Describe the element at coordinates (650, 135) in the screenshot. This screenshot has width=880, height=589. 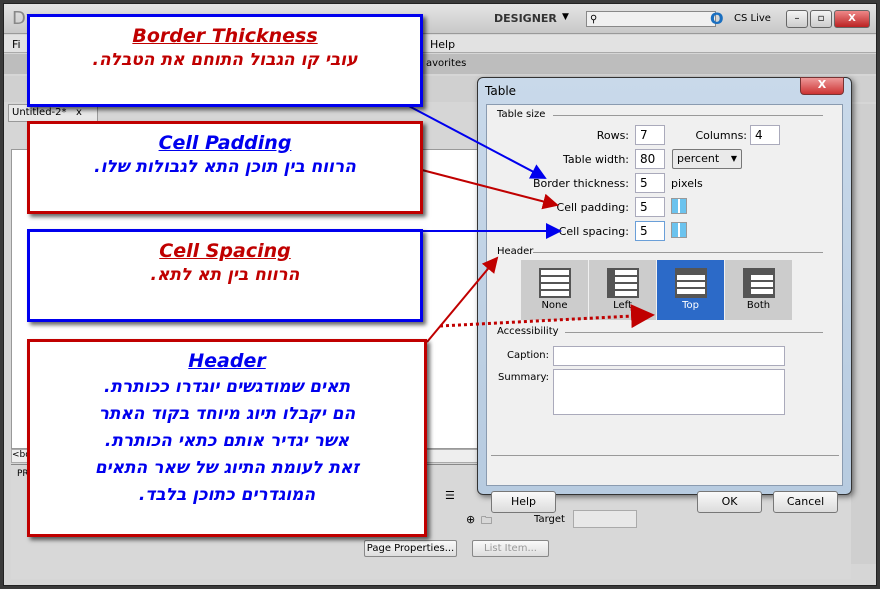
I see `rows-input: 7` at that location.